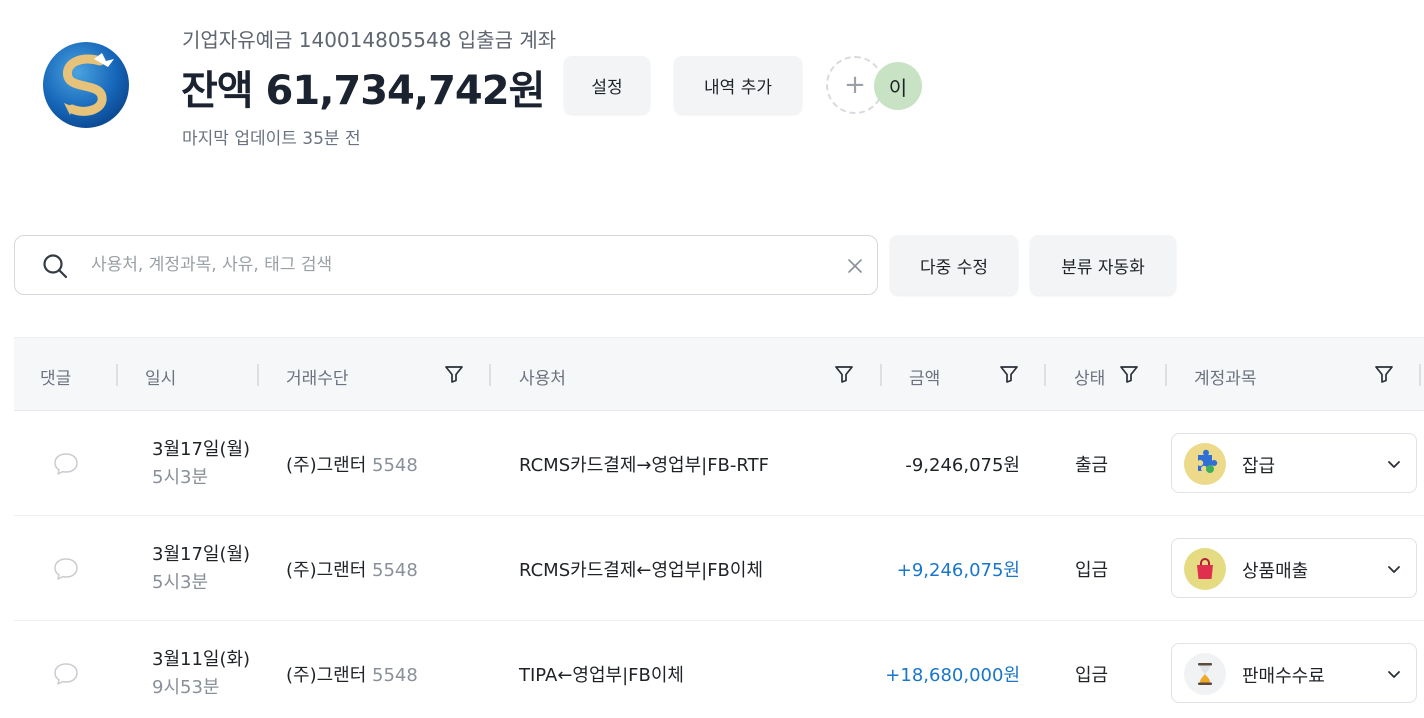 The width and height of the screenshot is (1424, 718). What do you see at coordinates (855, 266) in the screenshot?
I see `clear-icon` at bounding box center [855, 266].